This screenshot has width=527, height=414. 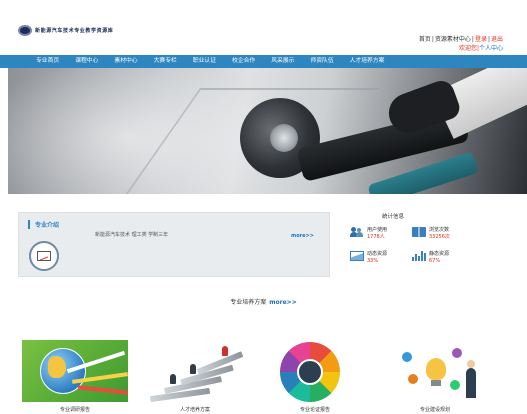 I want to click on stat-dynamic-resources: 动态资源 33%, so click(x=368, y=258).